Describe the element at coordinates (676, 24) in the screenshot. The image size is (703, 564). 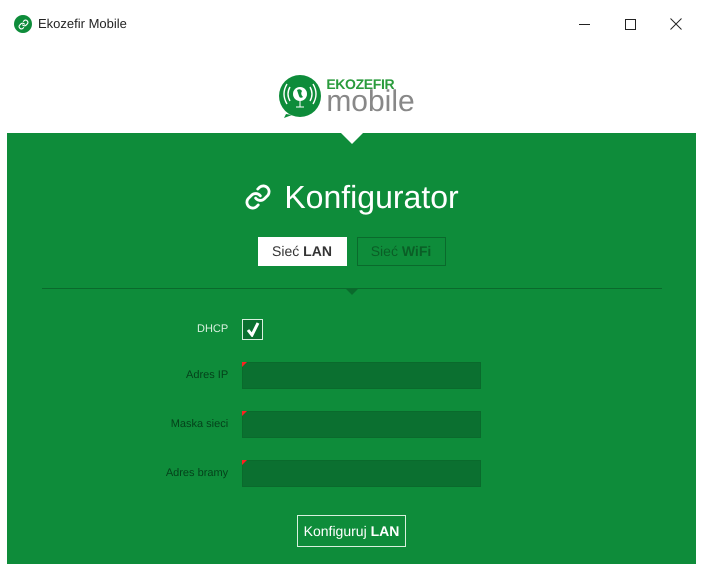
I see `close-icon` at that location.